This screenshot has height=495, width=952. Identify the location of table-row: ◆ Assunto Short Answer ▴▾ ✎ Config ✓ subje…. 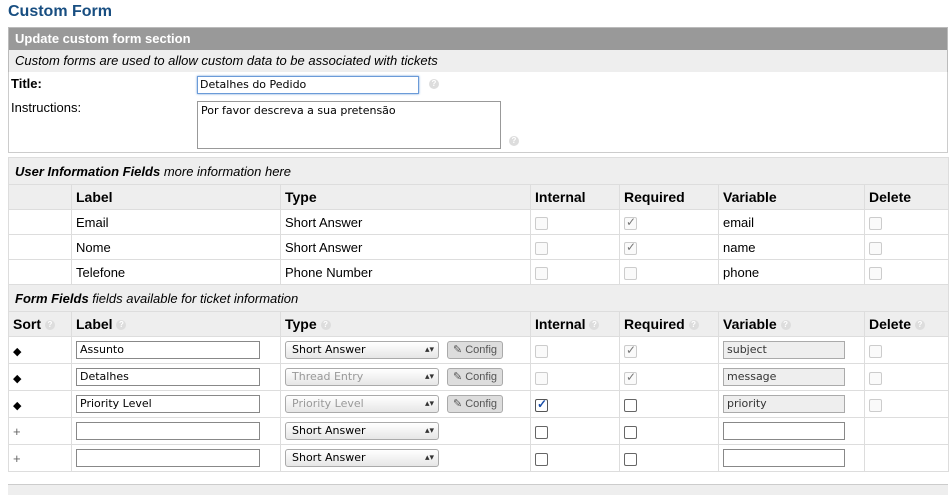
(479, 350).